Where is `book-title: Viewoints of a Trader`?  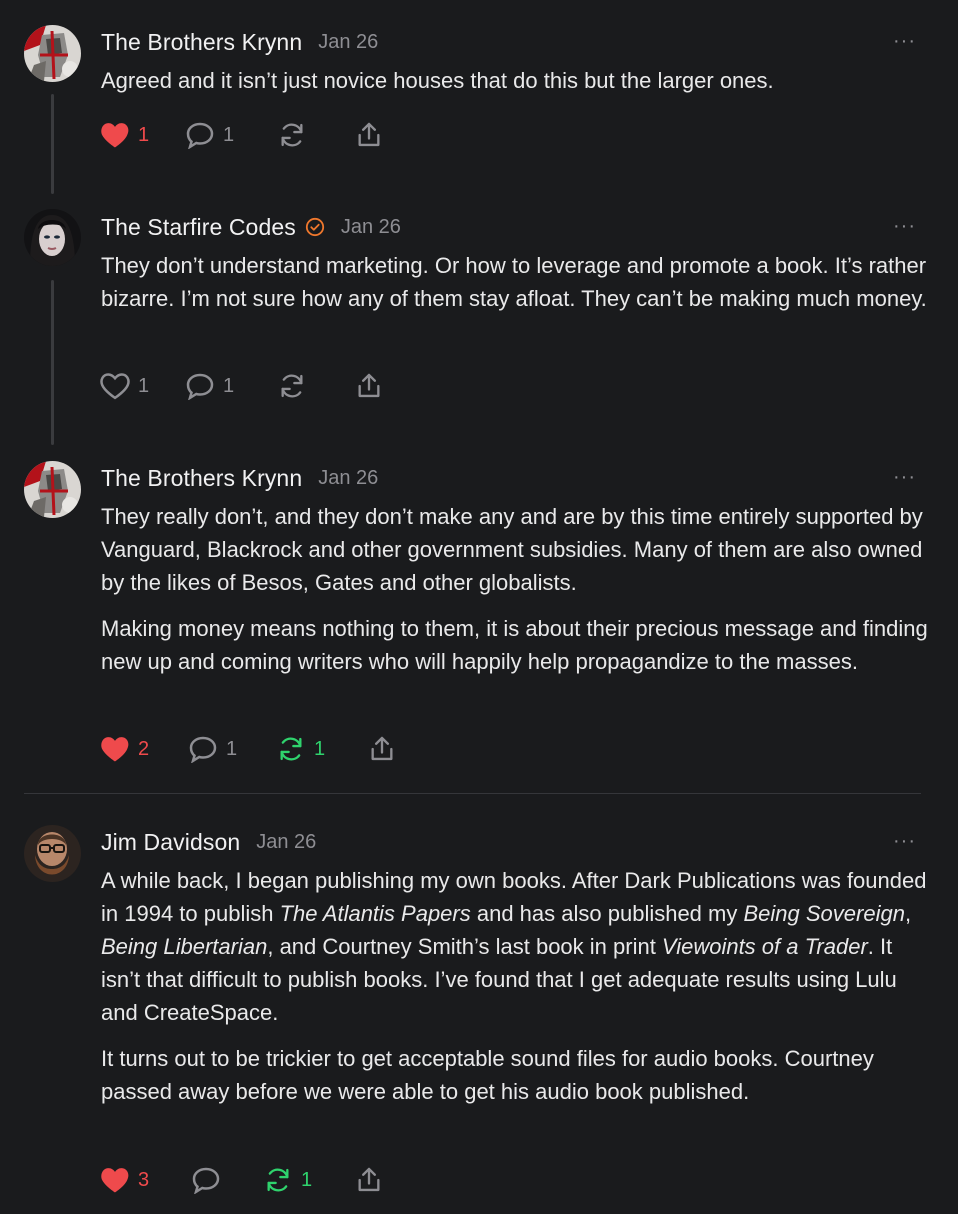
book-title: Viewoints of a Trader is located at coordinates (764, 946).